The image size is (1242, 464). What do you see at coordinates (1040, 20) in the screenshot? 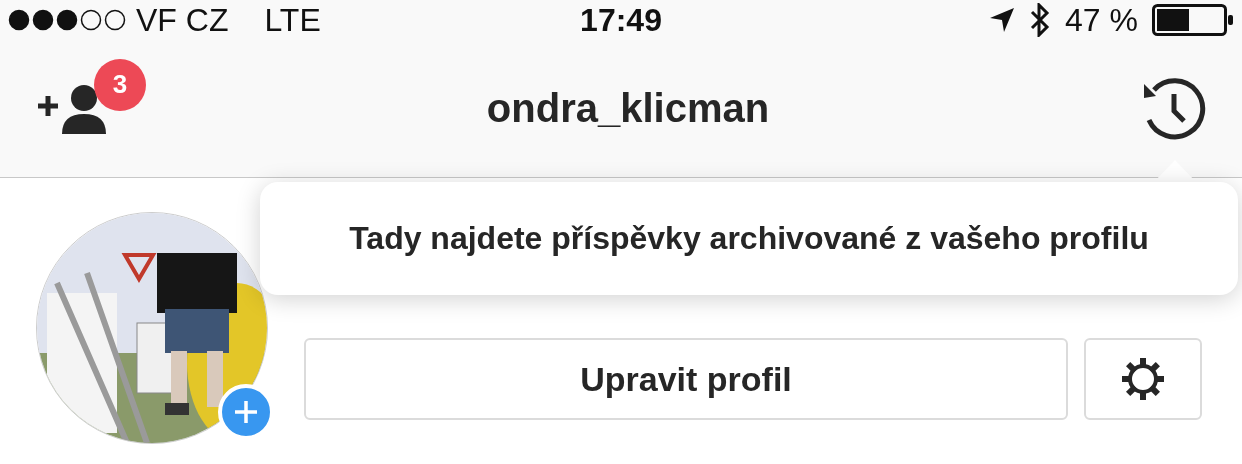
I see `bluetooth-icon` at bounding box center [1040, 20].